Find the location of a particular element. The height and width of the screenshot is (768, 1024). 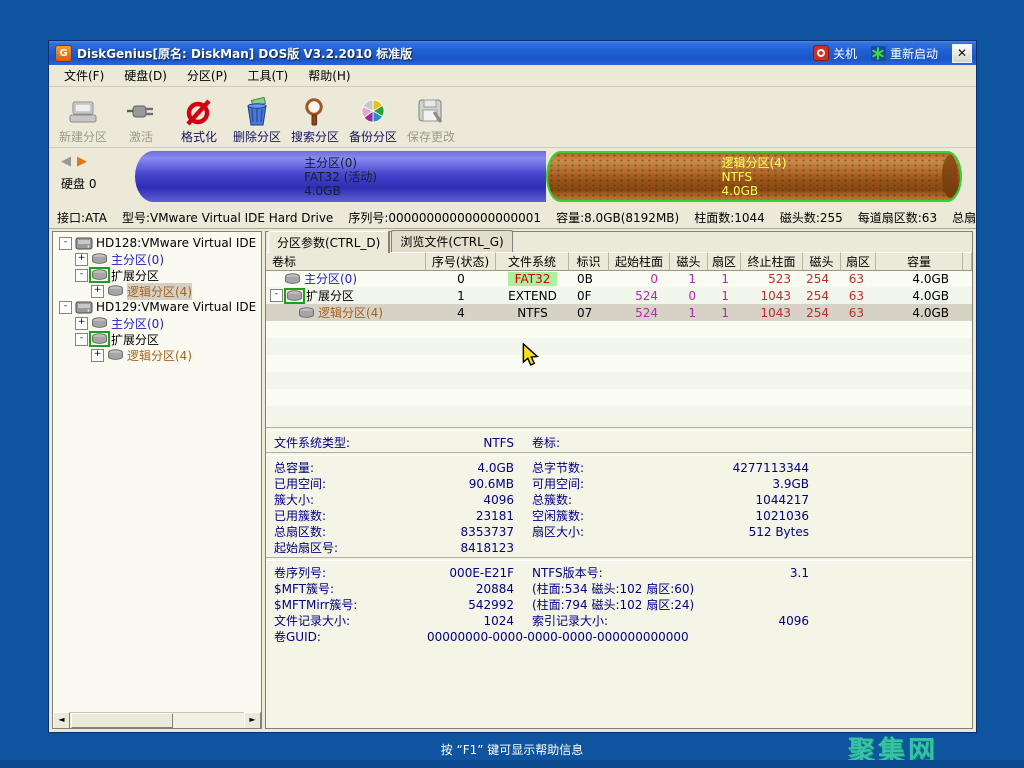

close-button: ✕ is located at coordinates (962, 53).